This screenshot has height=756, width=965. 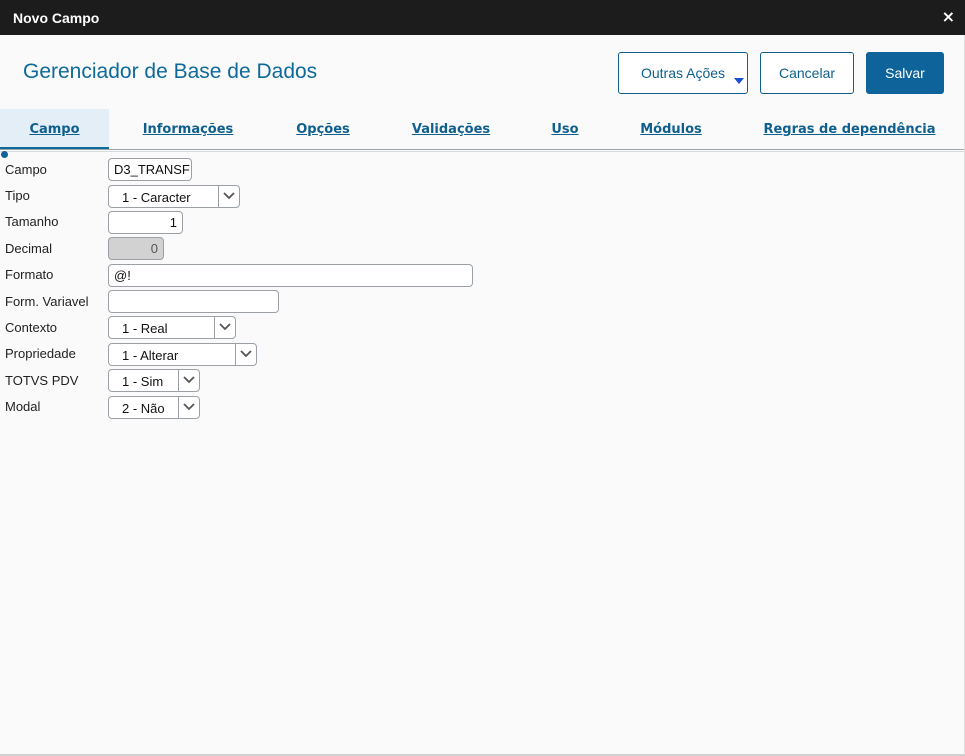 What do you see at coordinates (32, 221) in the screenshot?
I see `tamanho-label: Tamanho` at bounding box center [32, 221].